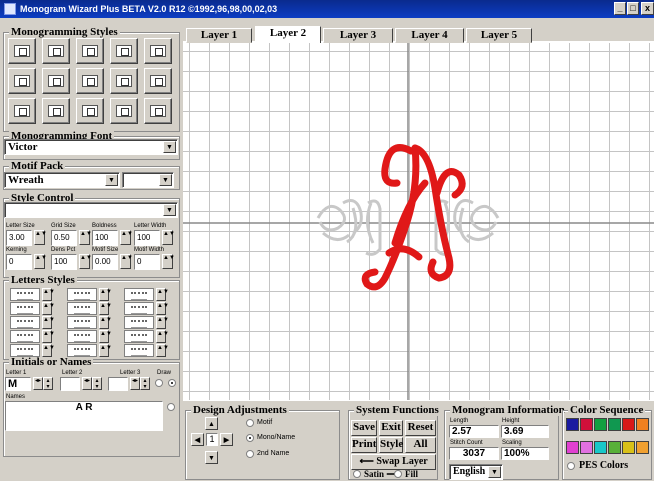  Describe the element at coordinates (91, 210) in the screenshot. I see `style-select: ▼` at that location.